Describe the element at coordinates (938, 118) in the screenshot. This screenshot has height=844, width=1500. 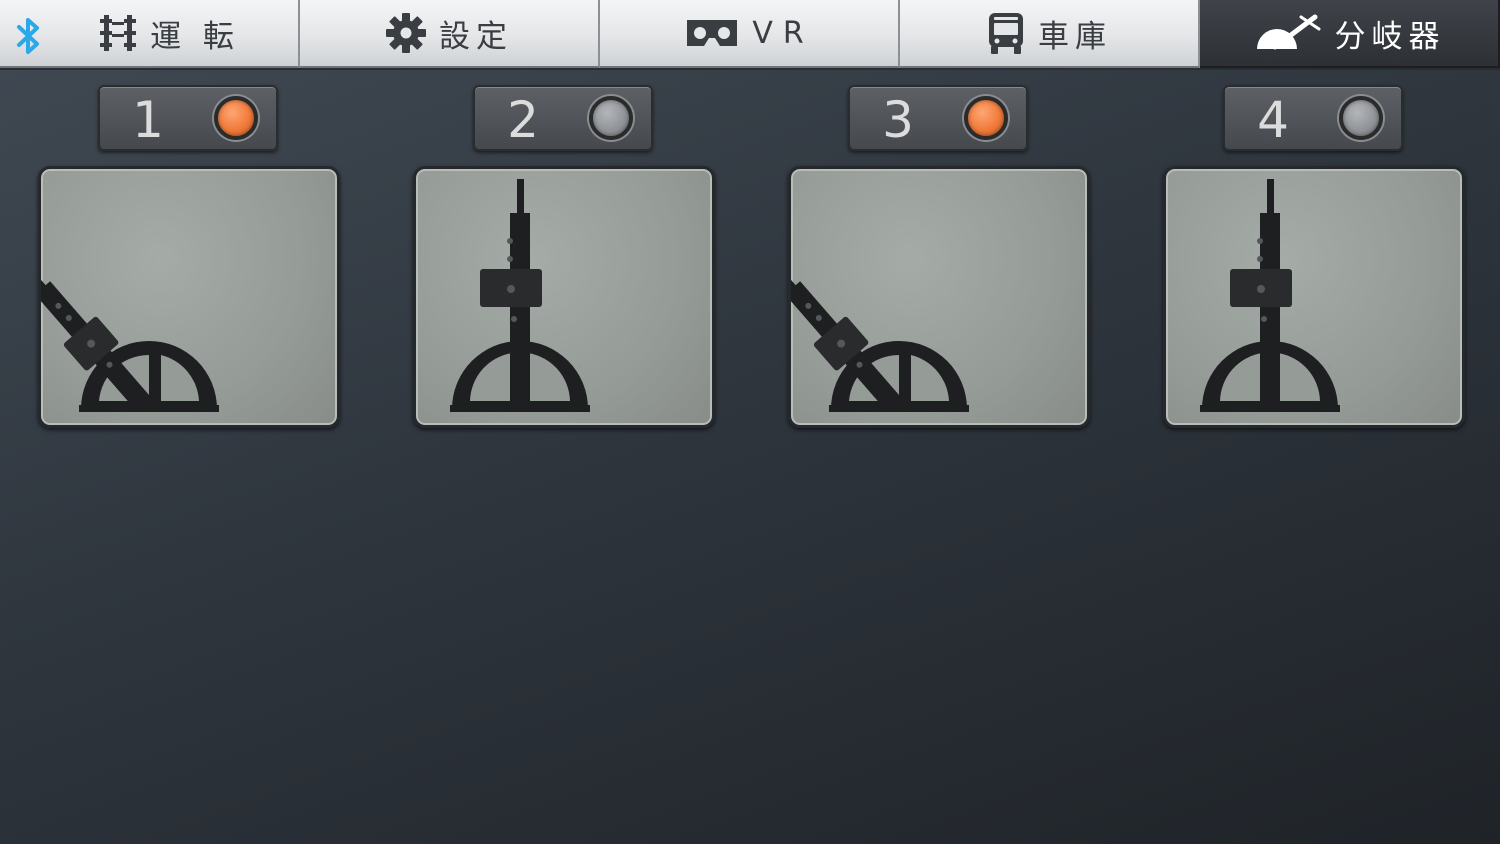
I see `switch-number-plate: 3` at that location.